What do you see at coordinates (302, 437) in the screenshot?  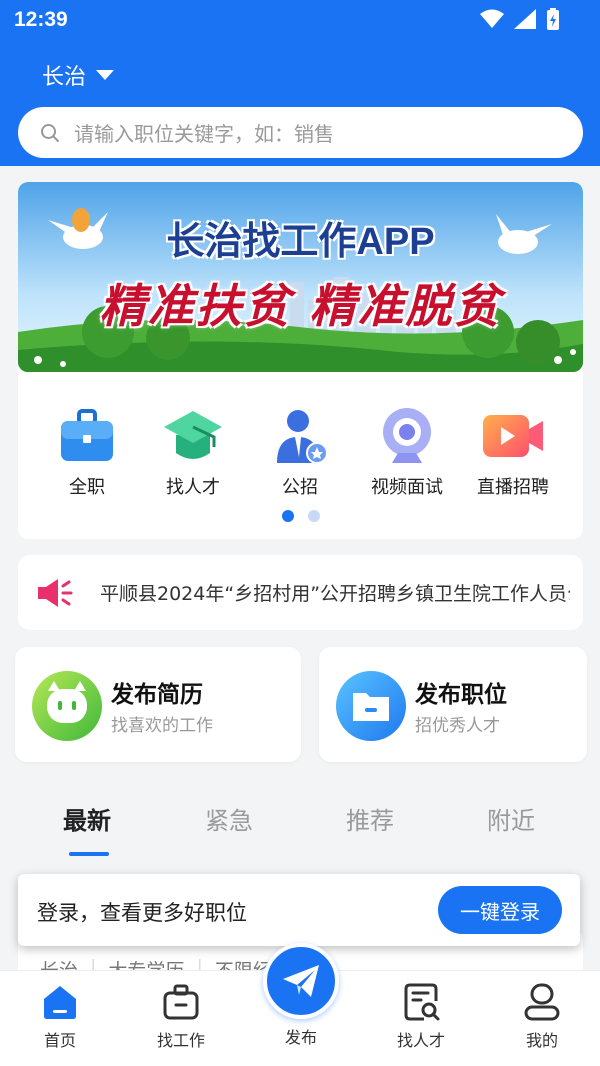 I see `official-person-icon` at bounding box center [302, 437].